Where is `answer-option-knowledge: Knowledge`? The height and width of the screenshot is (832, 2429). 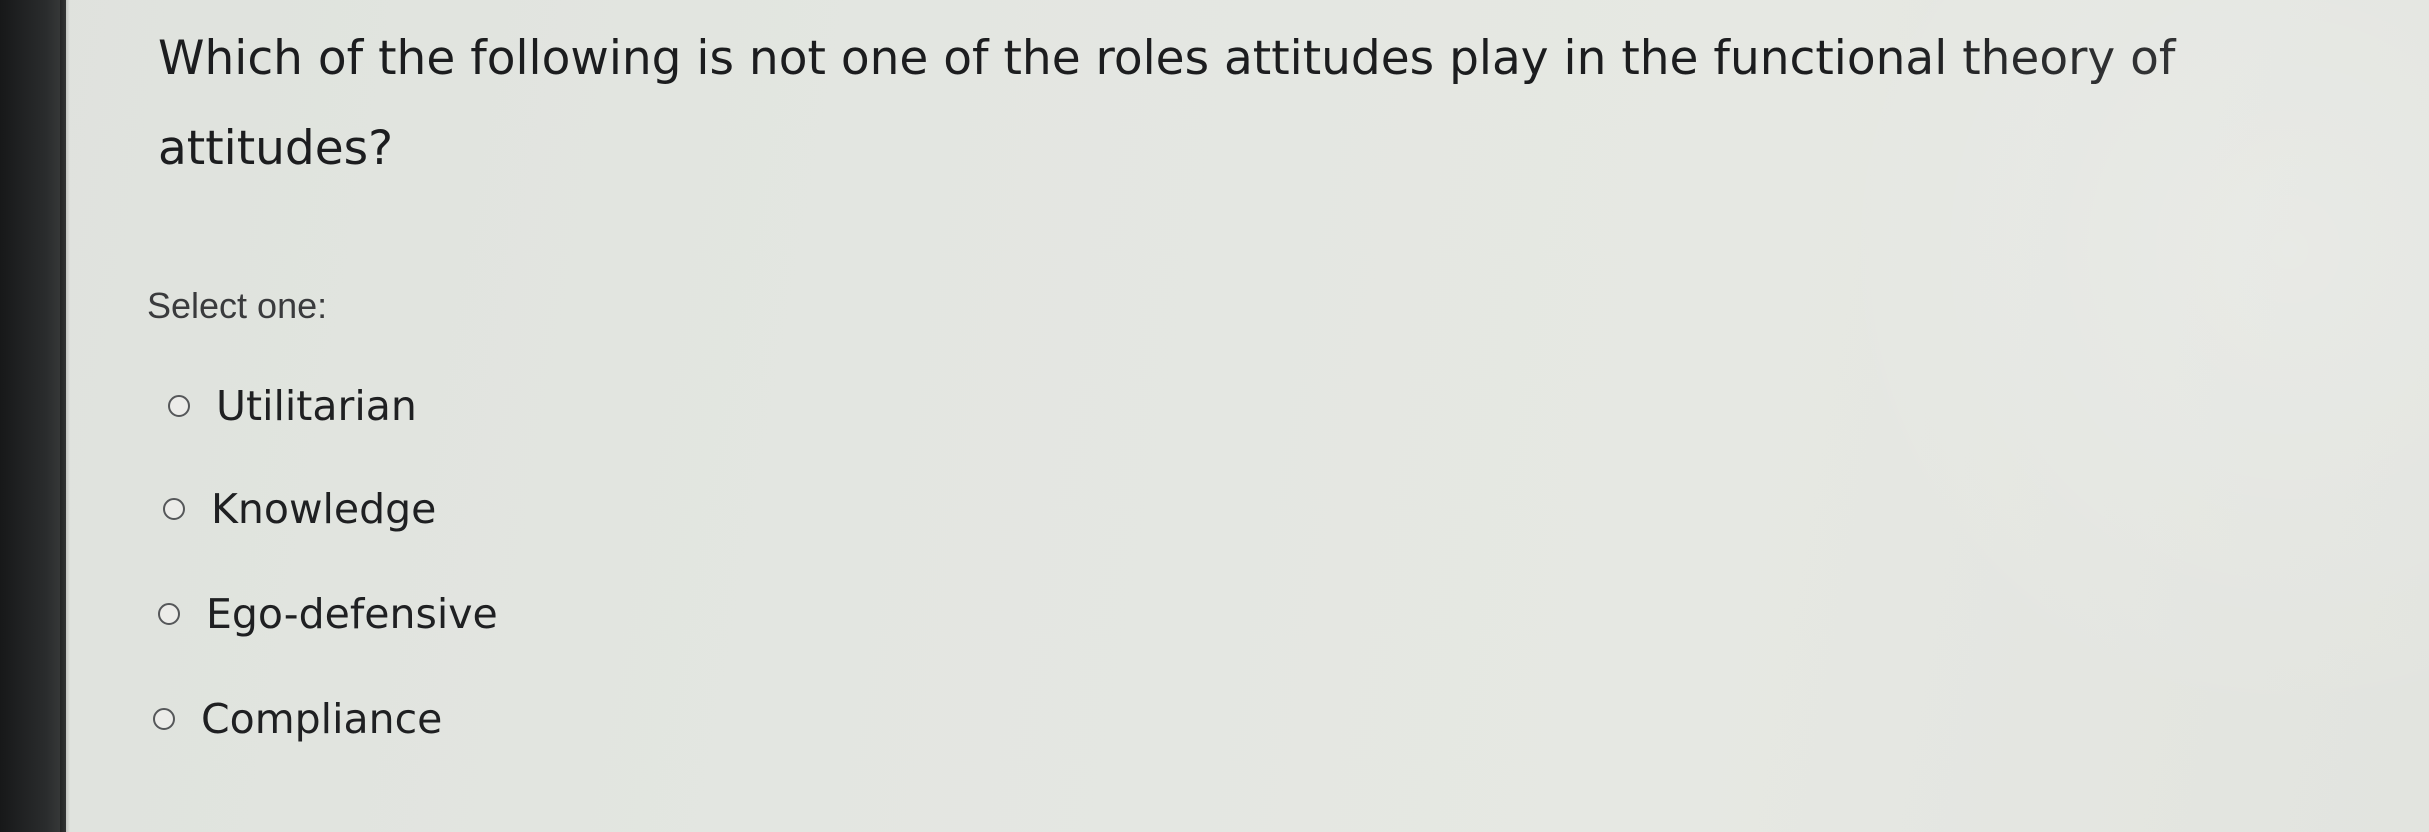 answer-option-knowledge: Knowledge is located at coordinates (299, 509).